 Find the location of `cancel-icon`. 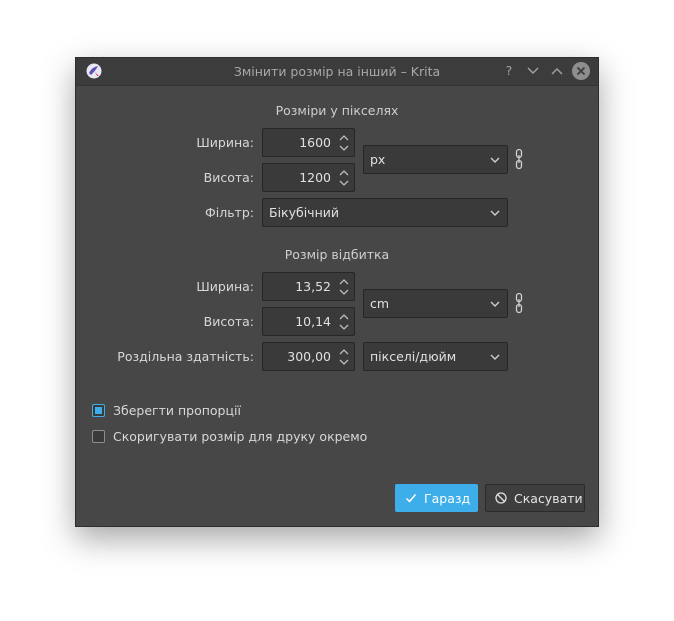

cancel-icon is located at coordinates (501, 498).